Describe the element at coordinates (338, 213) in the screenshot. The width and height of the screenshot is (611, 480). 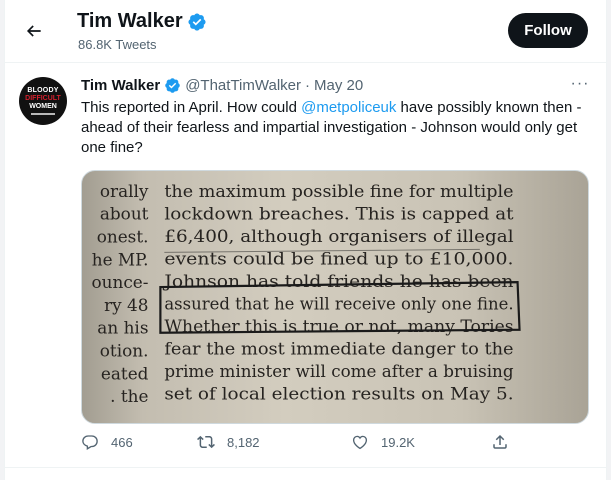
I see `clipping-line-right: lockdown breaches. This is capped at` at that location.